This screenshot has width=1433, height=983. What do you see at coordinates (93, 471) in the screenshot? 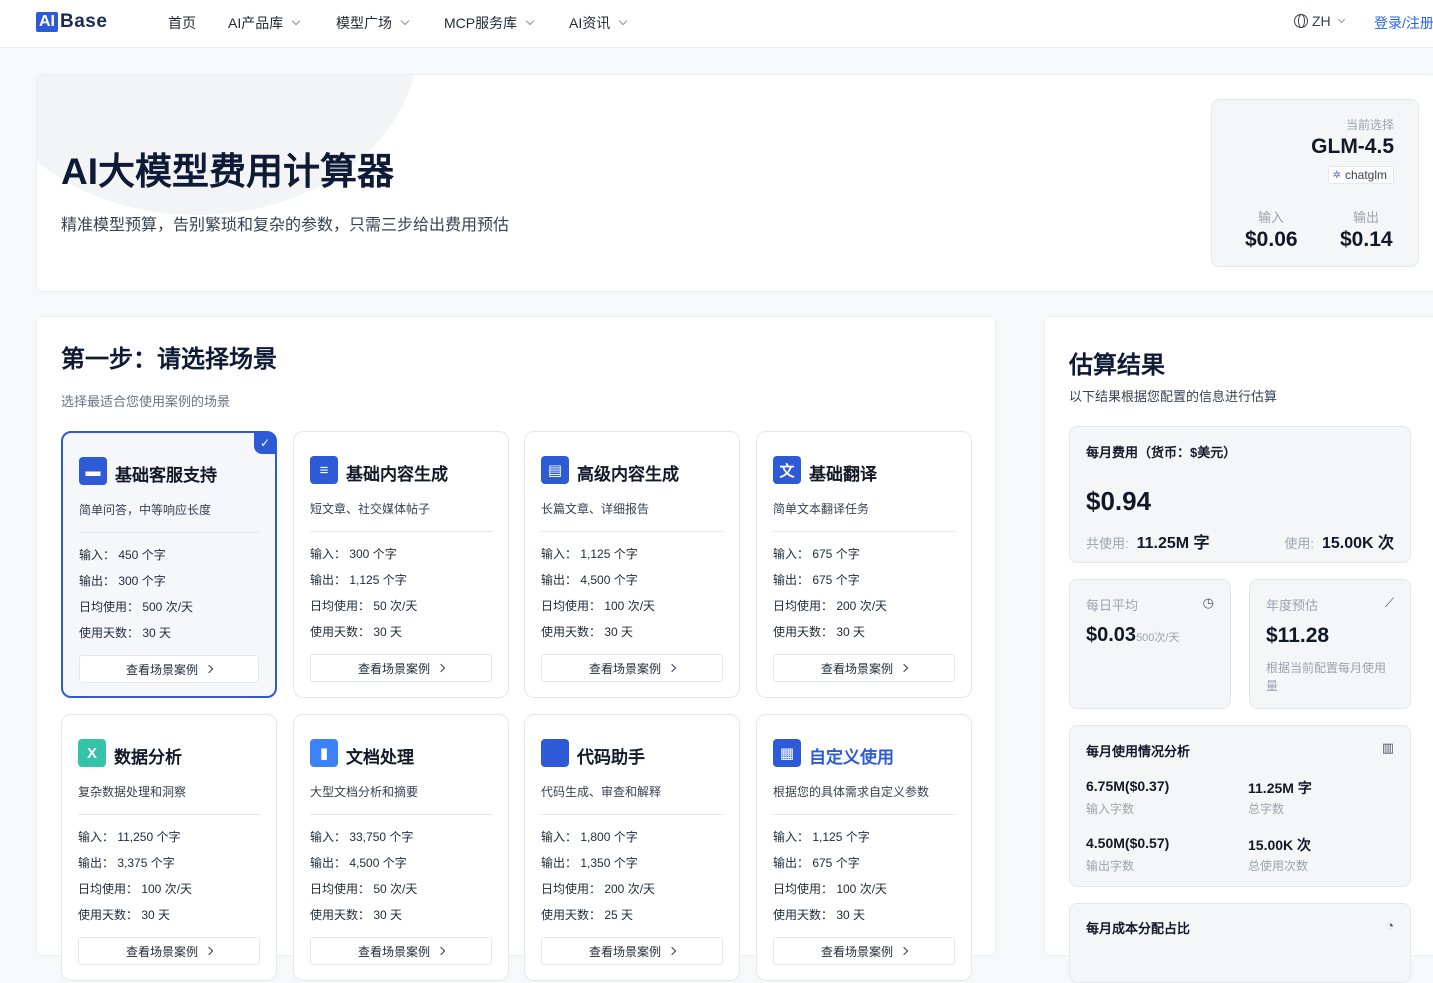
I see `chat-icon: ▬` at bounding box center [93, 471].